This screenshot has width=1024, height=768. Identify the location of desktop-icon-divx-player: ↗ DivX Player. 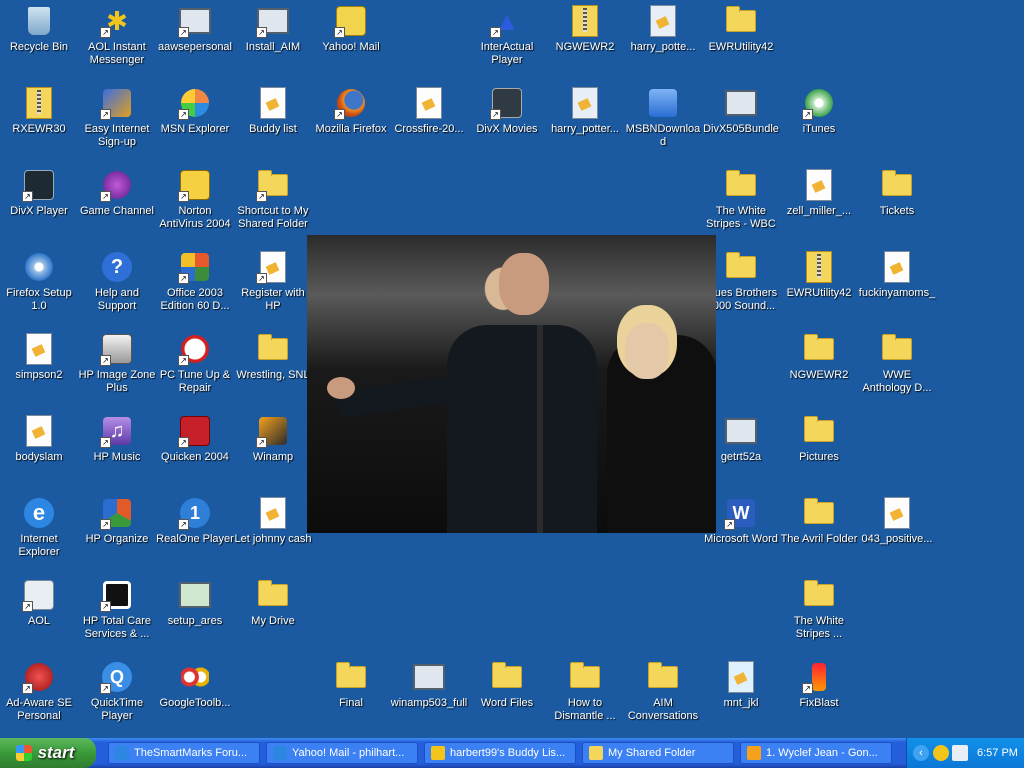
(39, 204).